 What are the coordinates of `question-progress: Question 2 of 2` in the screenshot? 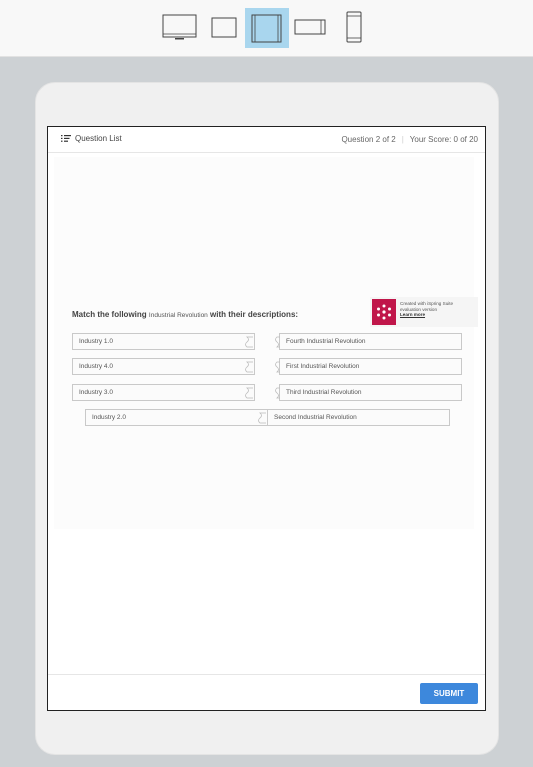 It's located at (368, 139).